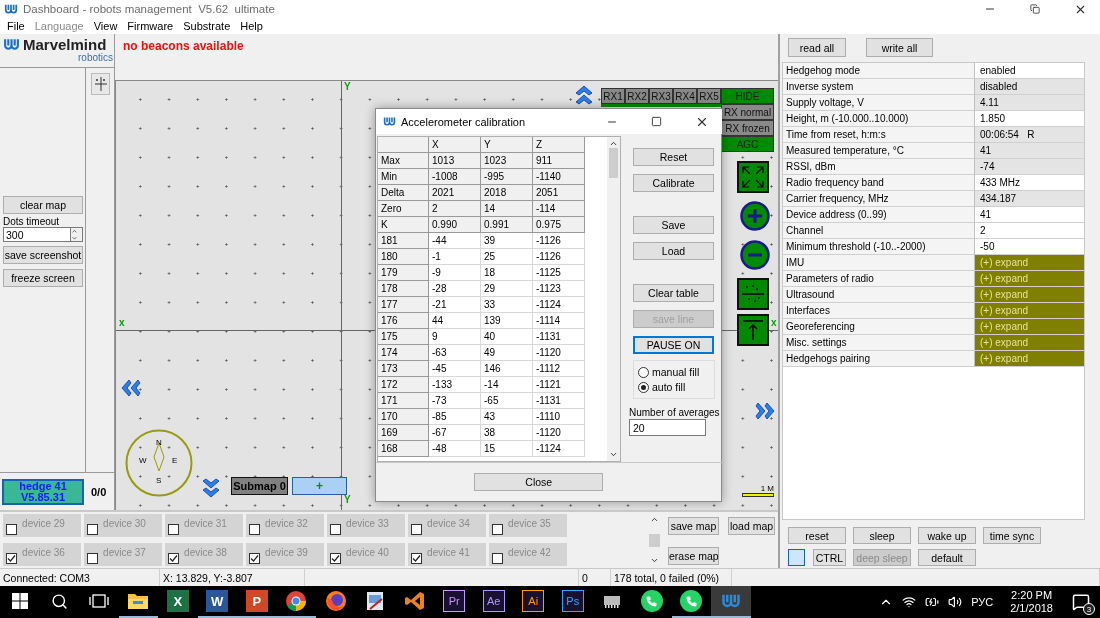 The image size is (1100, 618). What do you see at coordinates (493, 601) in the screenshot?
I see `app-icon: Ae` at bounding box center [493, 601].